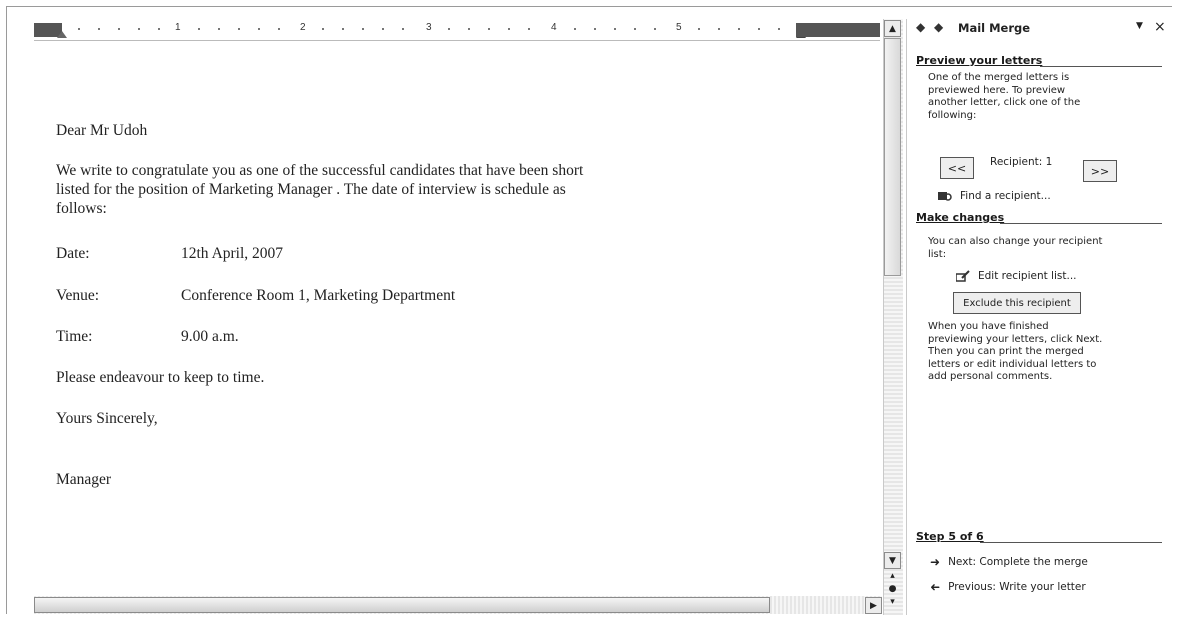 The height and width of the screenshot is (620, 1178). Describe the element at coordinates (178, 27) in the screenshot. I see `ruler-mark: 1` at that location.